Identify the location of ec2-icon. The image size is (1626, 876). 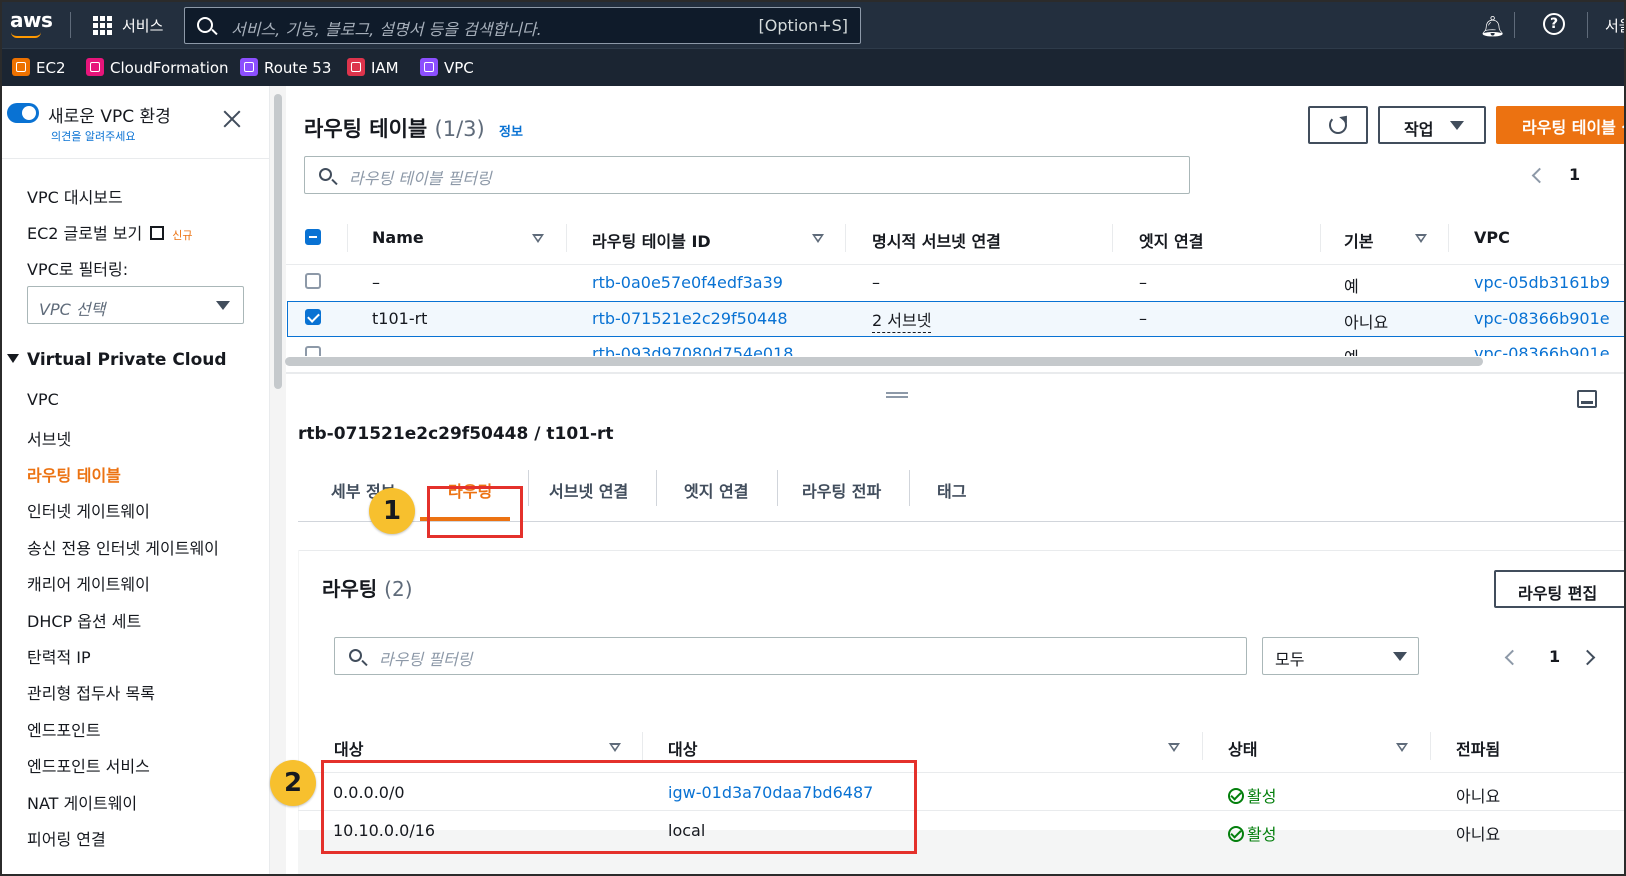
(21, 67).